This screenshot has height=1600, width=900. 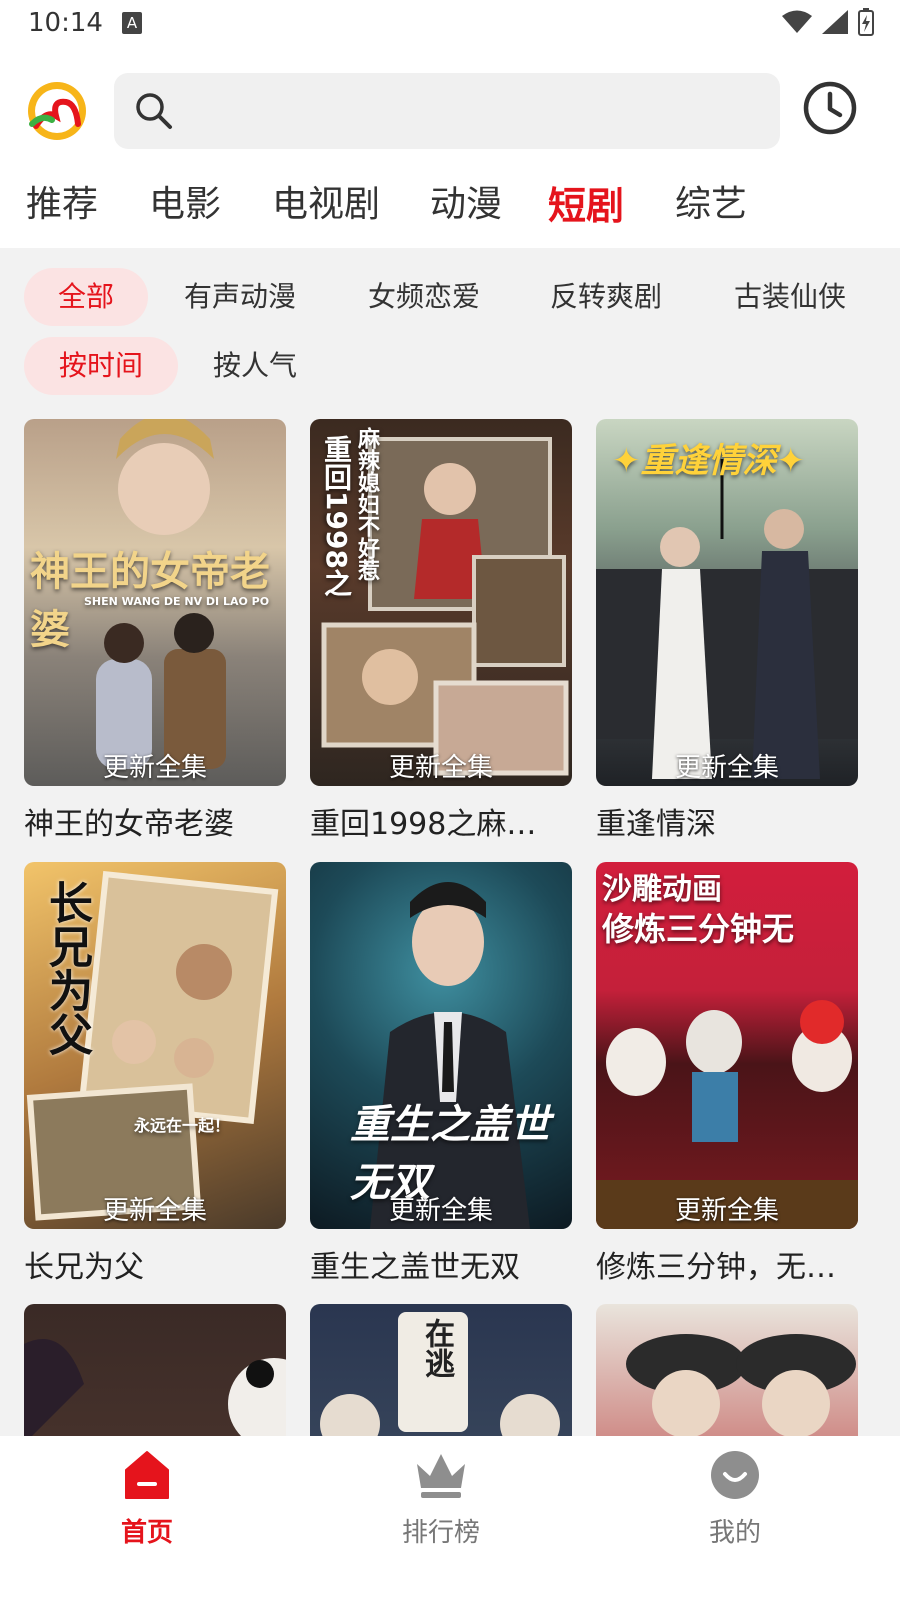 I want to click on cell-signal-icon, so click(x=835, y=22).